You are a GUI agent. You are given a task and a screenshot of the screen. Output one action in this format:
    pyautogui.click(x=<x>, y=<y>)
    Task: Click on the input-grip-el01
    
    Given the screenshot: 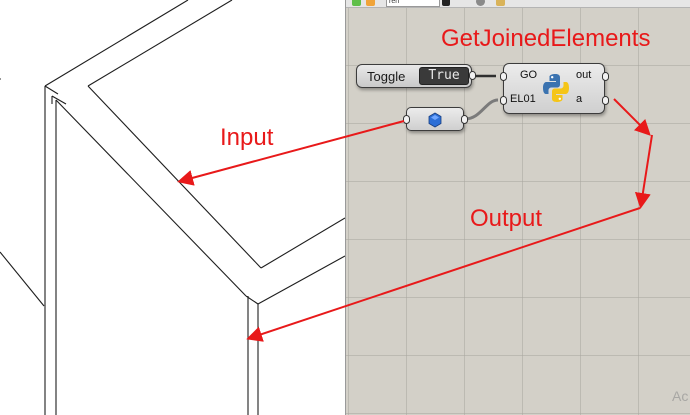 What is the action you would take?
    pyautogui.click(x=503, y=100)
    